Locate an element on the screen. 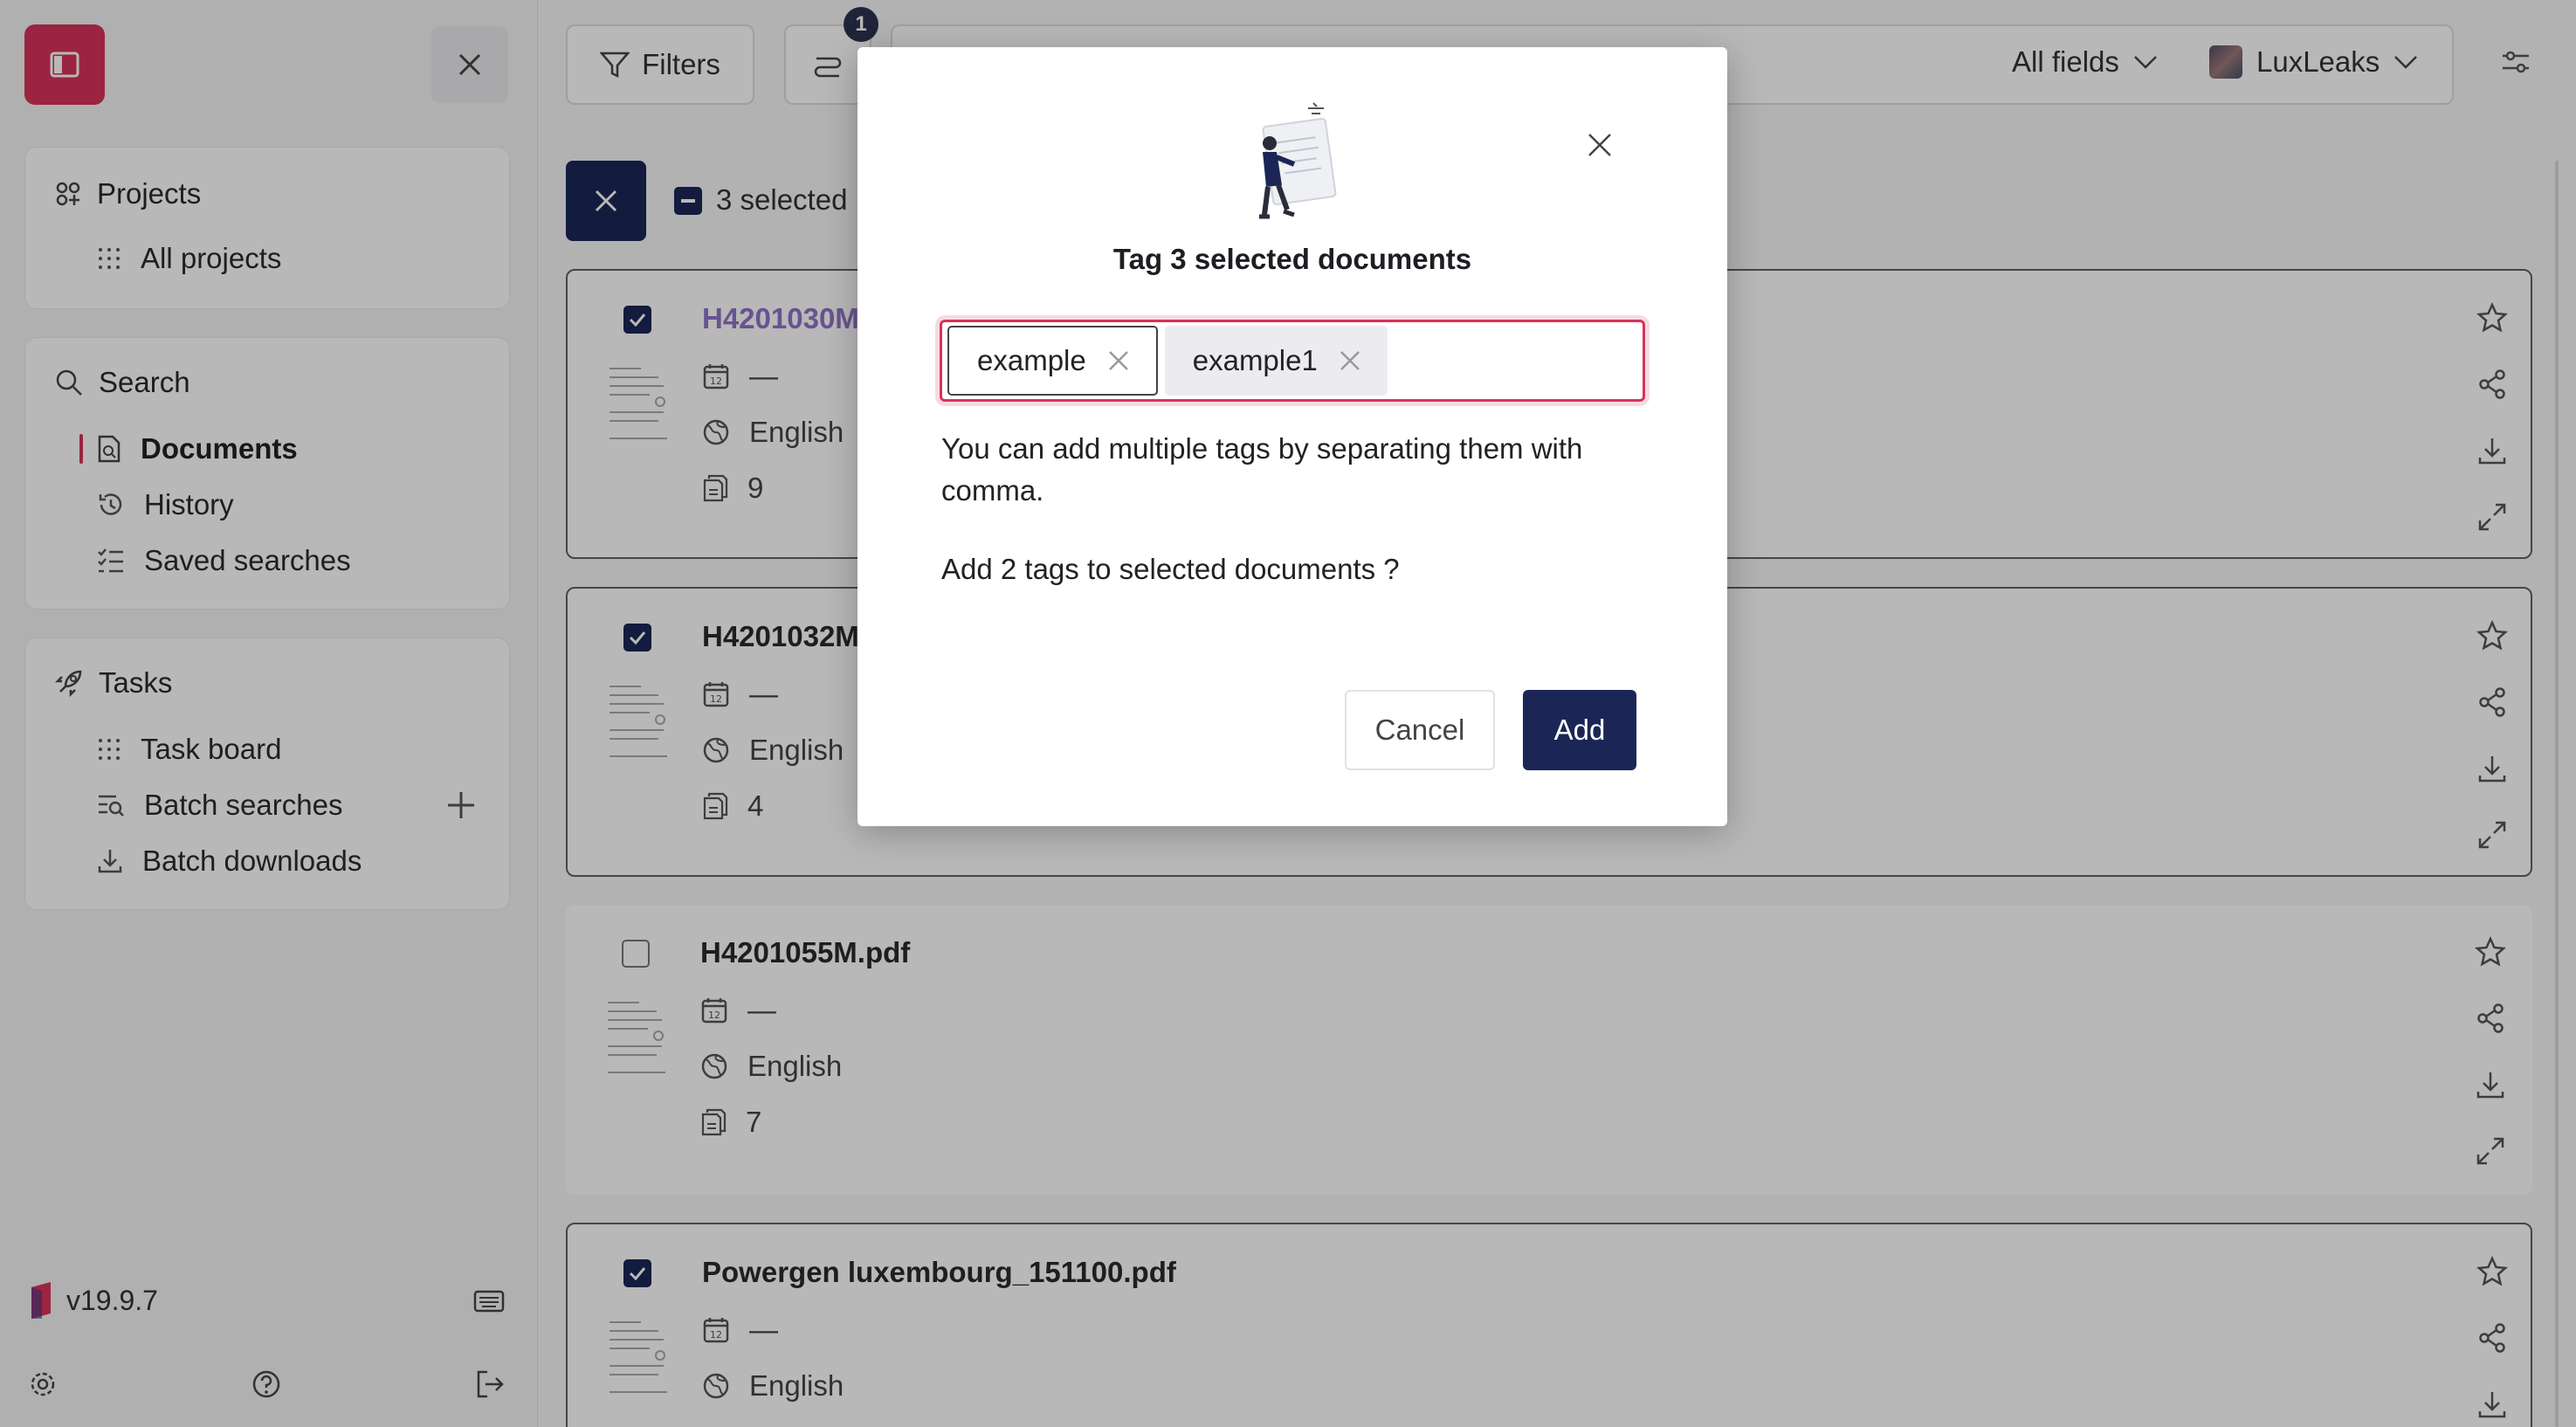  tag-chip: example is located at coordinates (1052, 361).